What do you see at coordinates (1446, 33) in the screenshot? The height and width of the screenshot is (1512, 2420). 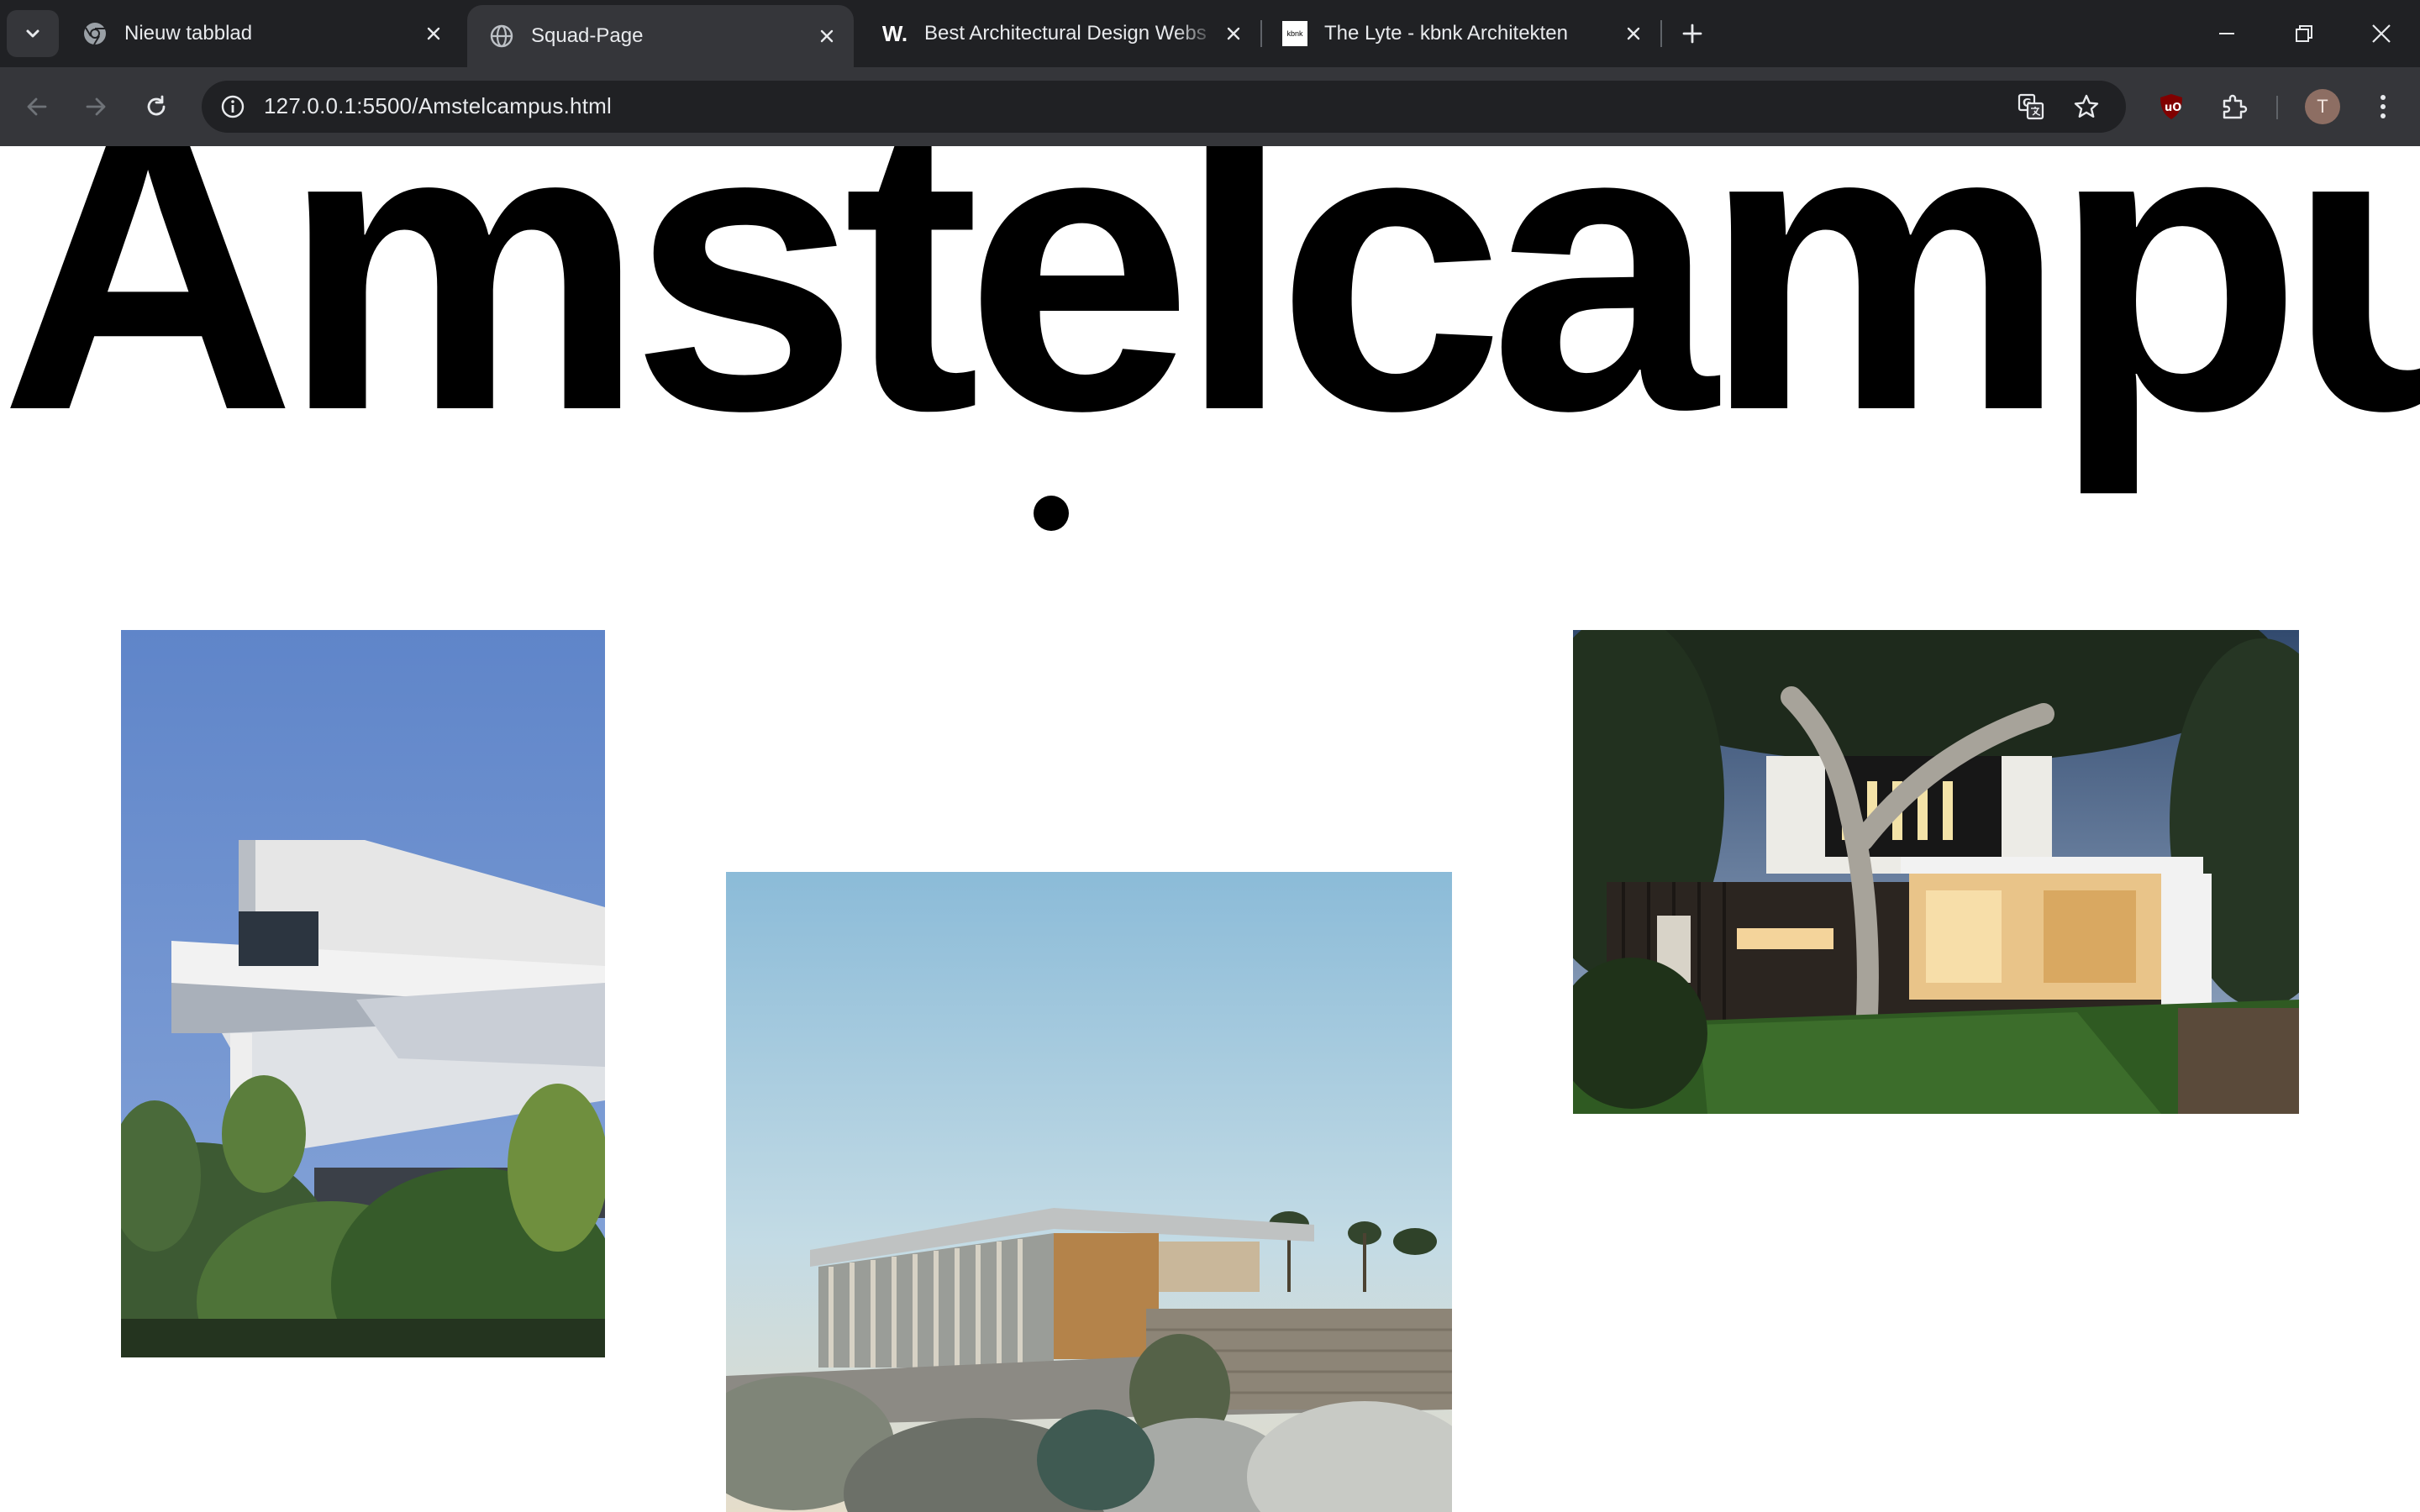 I see `tab-title: The Lyte - kbnk Architekten` at bounding box center [1446, 33].